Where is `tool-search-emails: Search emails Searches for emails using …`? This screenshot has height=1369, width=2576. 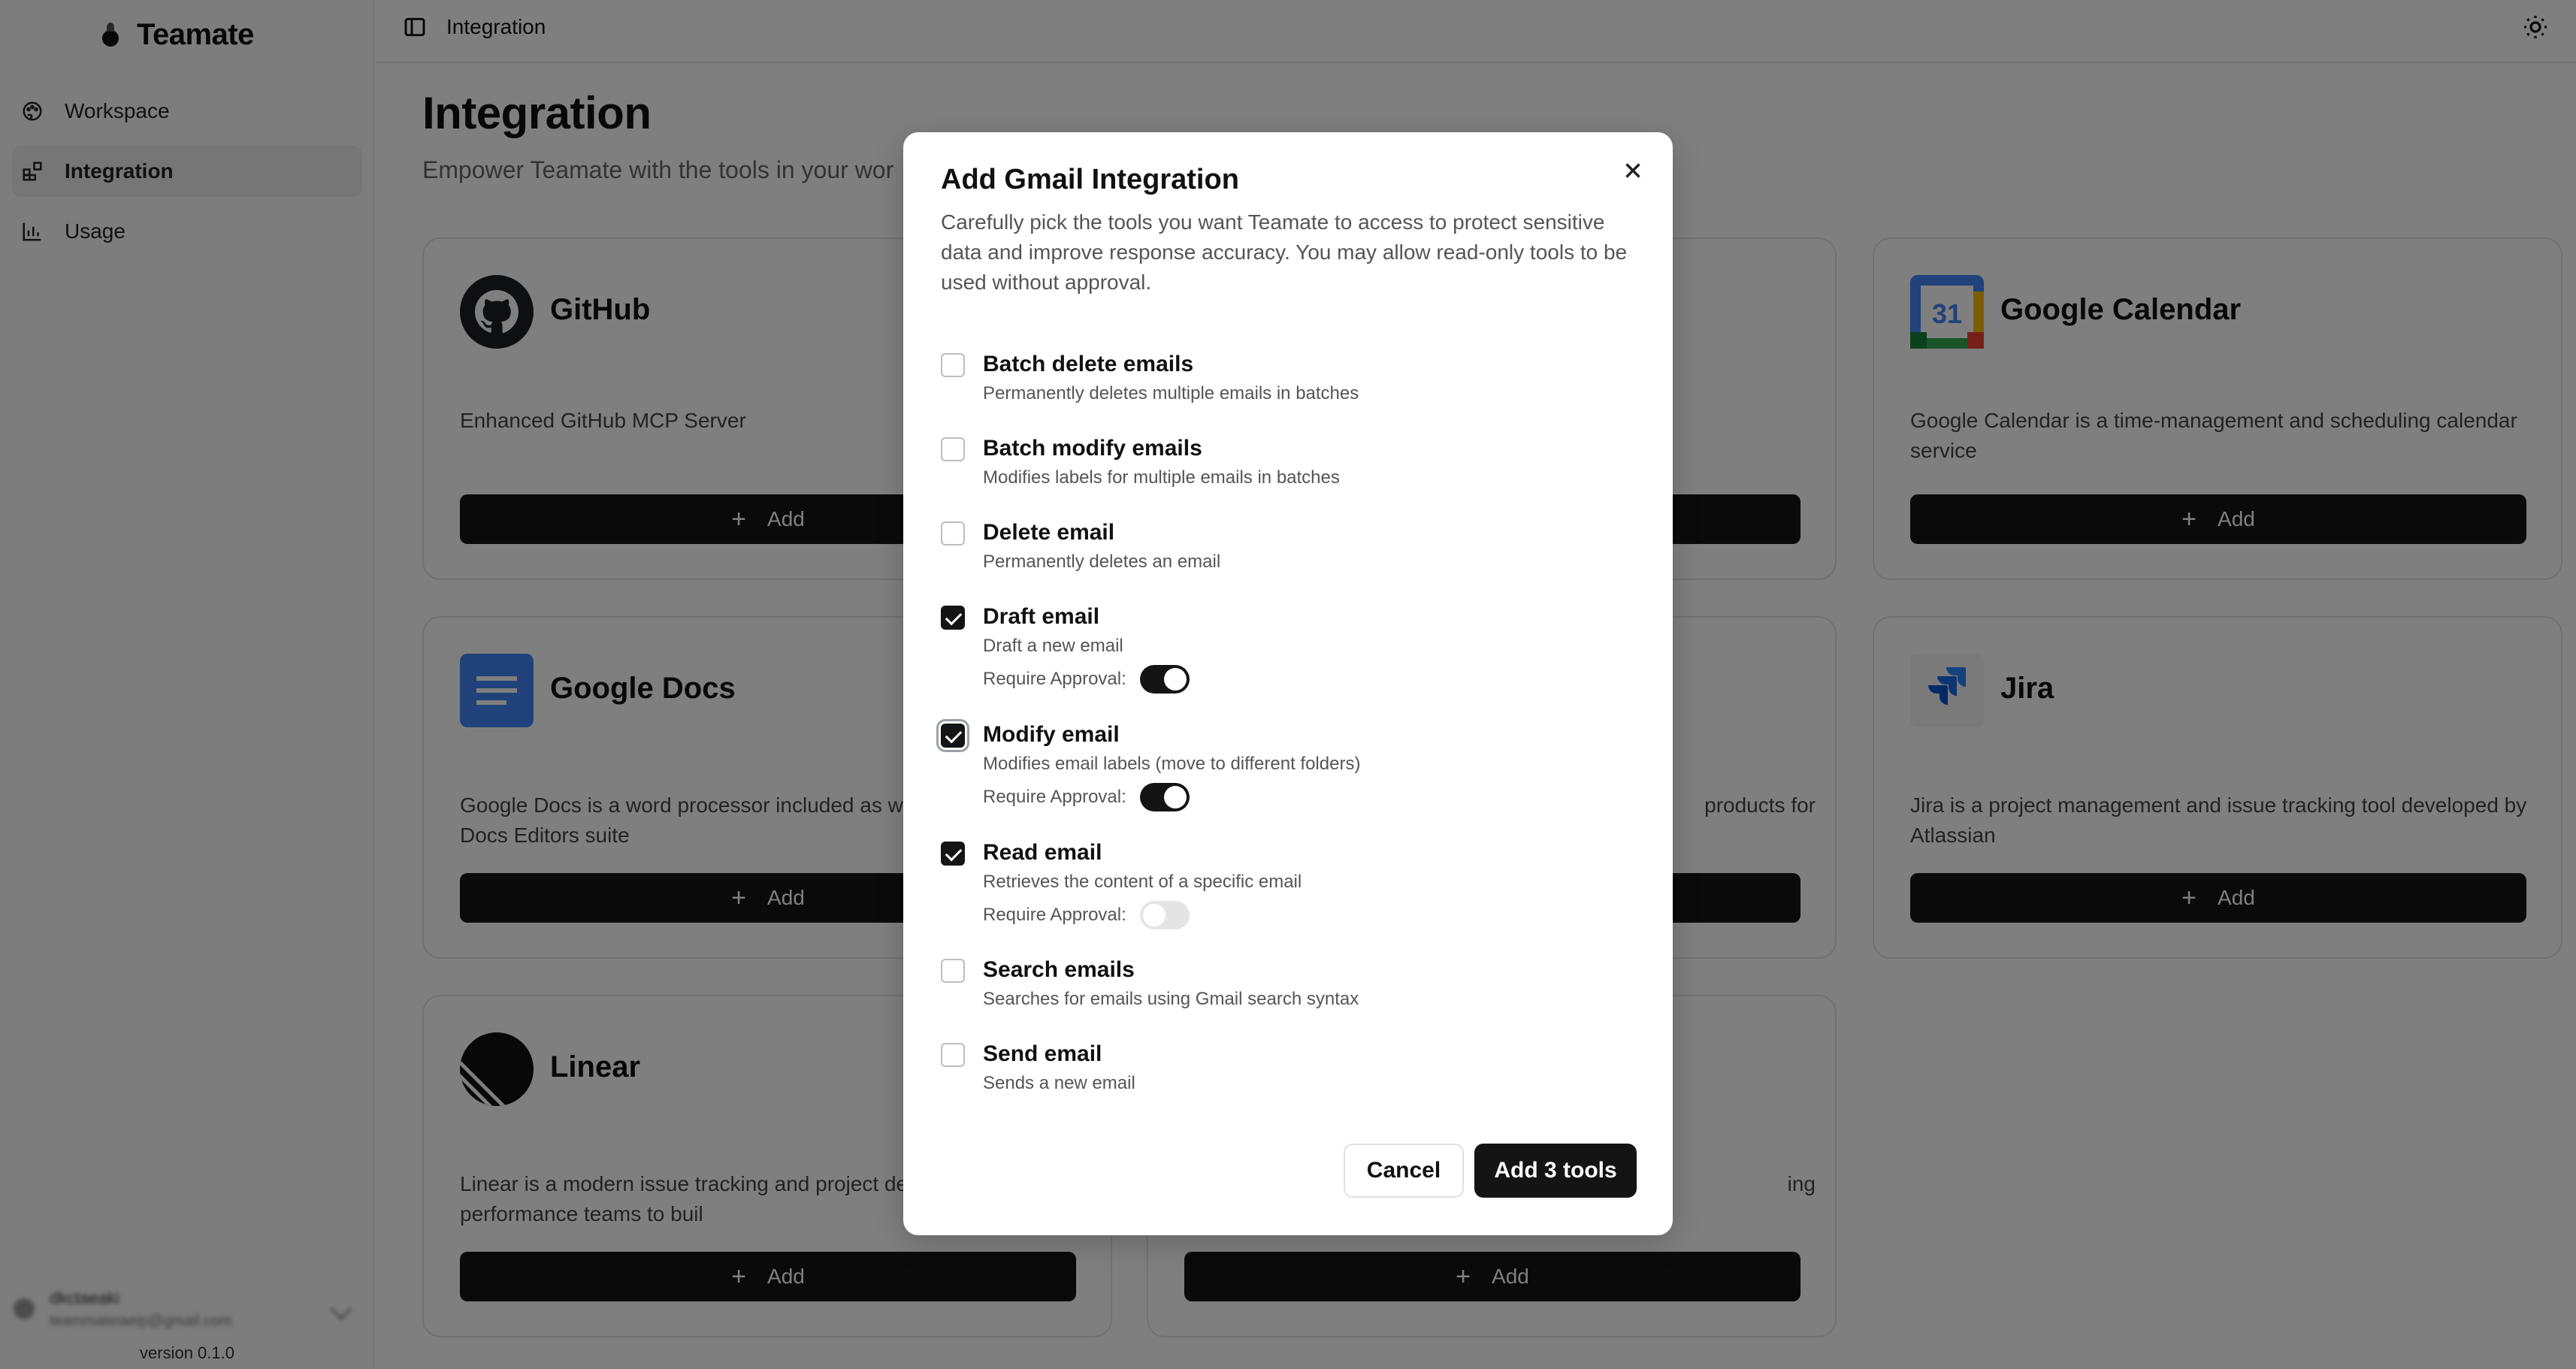 tool-search-emails: Search emails Searches for emails using … is located at coordinates (1291, 986).